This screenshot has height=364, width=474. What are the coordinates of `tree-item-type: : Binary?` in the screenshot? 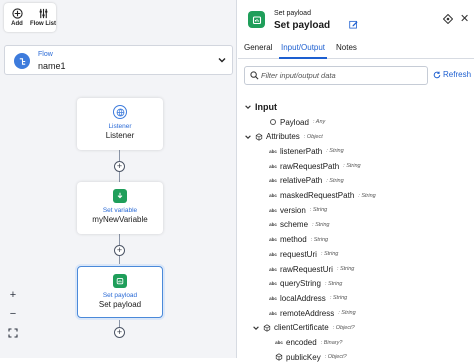 It's located at (331, 342).